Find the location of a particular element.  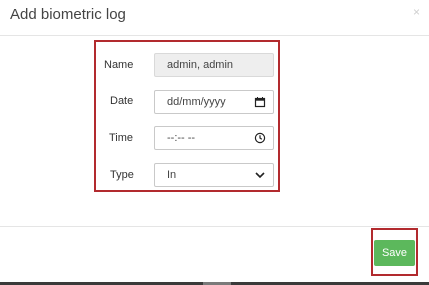

modal-title: Add biometric log is located at coordinates (68, 14).